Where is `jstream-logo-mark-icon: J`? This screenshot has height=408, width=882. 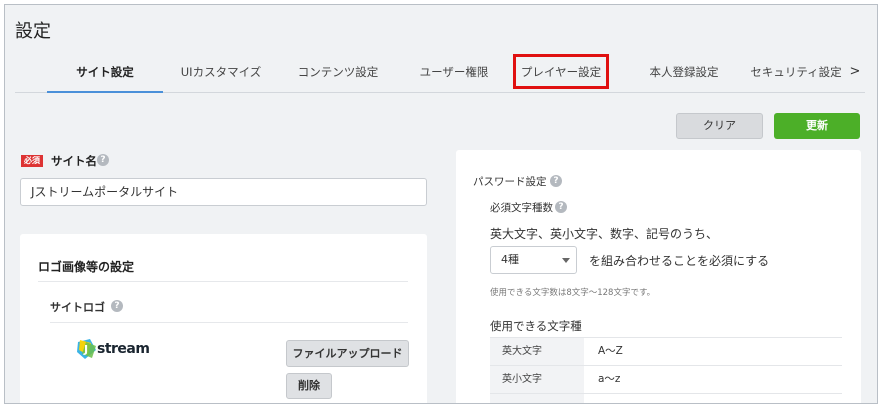 jstream-logo-mark-icon: J is located at coordinates (86, 349).